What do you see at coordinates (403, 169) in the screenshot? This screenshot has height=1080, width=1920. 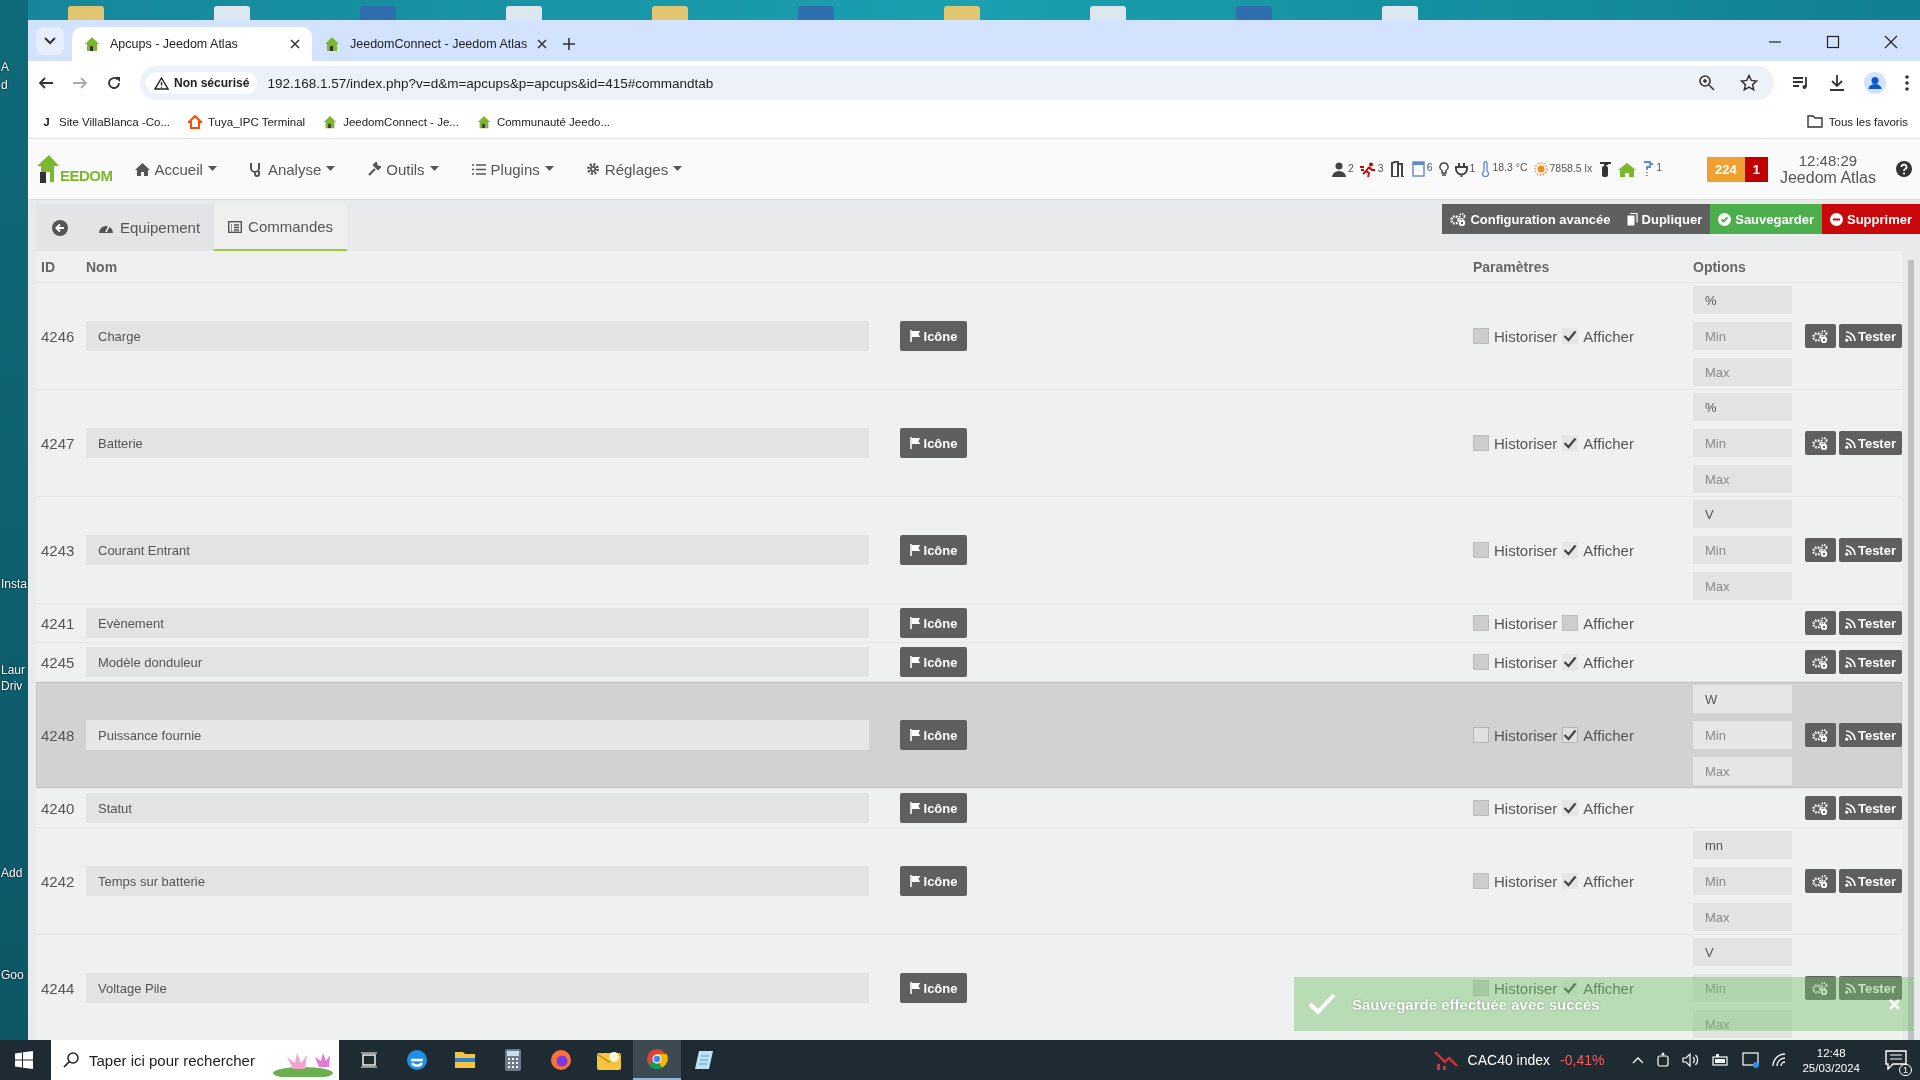 I see `menu-item: Outils` at bounding box center [403, 169].